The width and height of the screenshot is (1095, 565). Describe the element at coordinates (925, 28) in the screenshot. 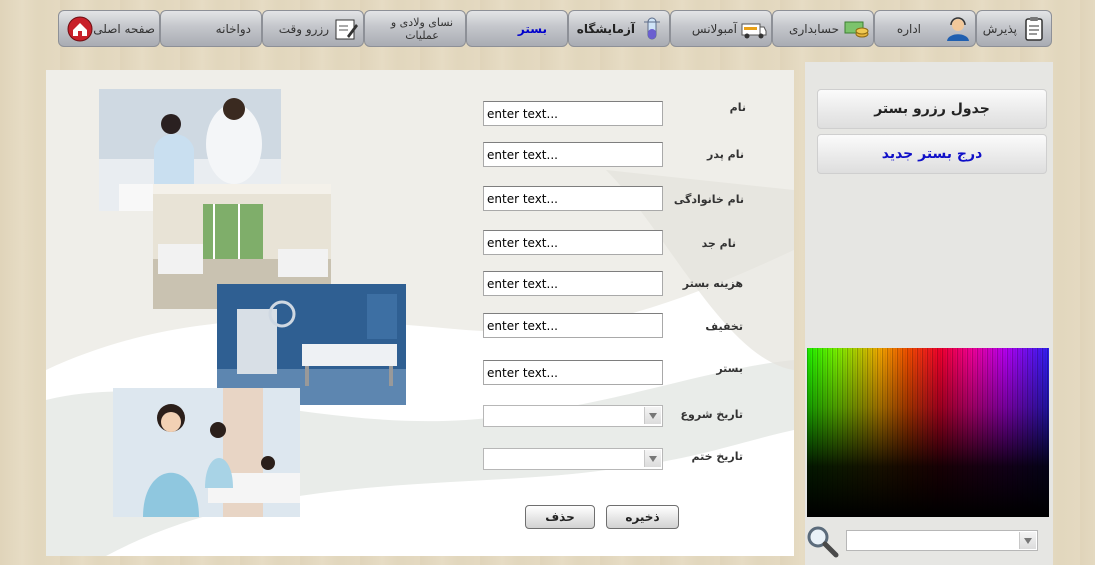

I see `nav-item-office: اداره` at that location.